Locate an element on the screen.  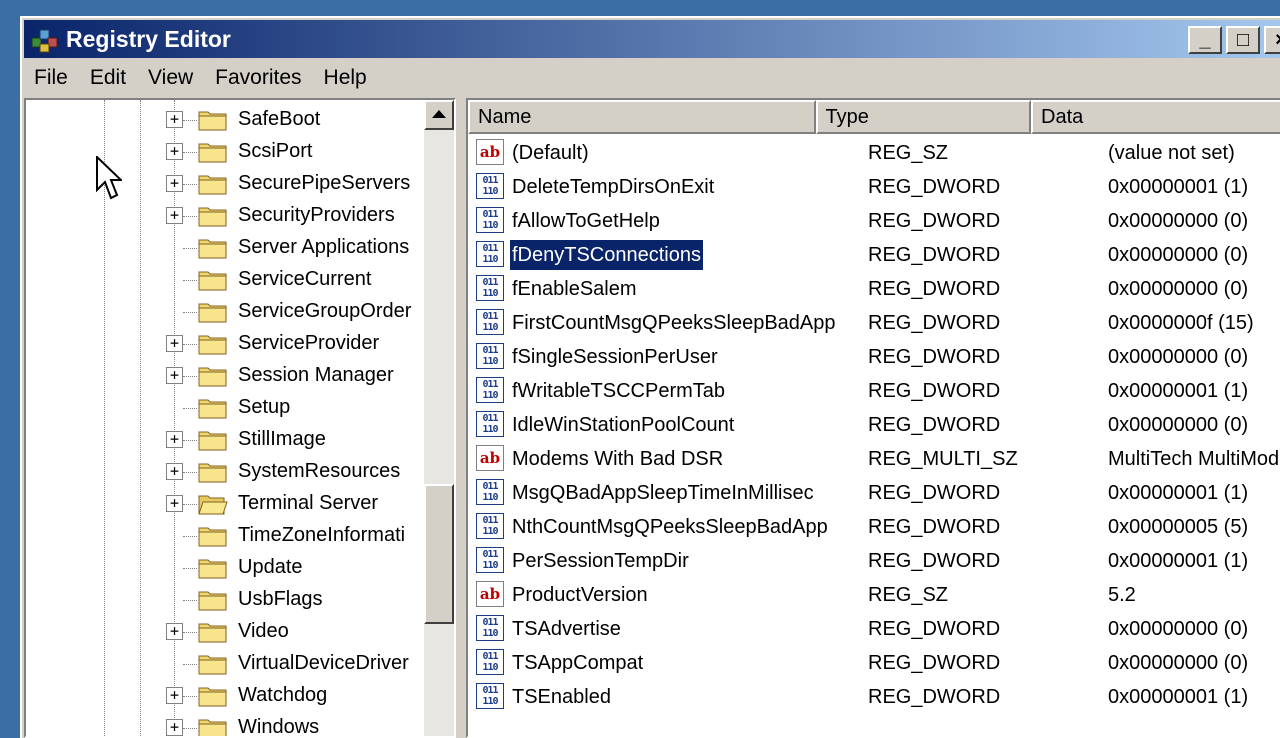
menu-view: View is located at coordinates (170, 78).